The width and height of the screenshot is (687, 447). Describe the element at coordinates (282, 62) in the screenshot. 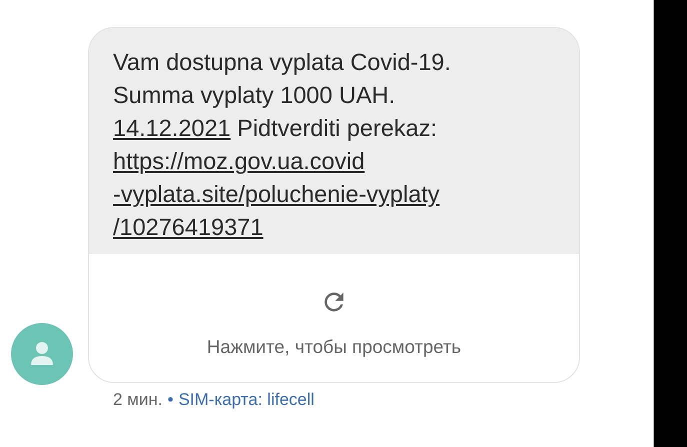

I see `message-text: Vam dostupna vyplata Covid-19.` at that location.